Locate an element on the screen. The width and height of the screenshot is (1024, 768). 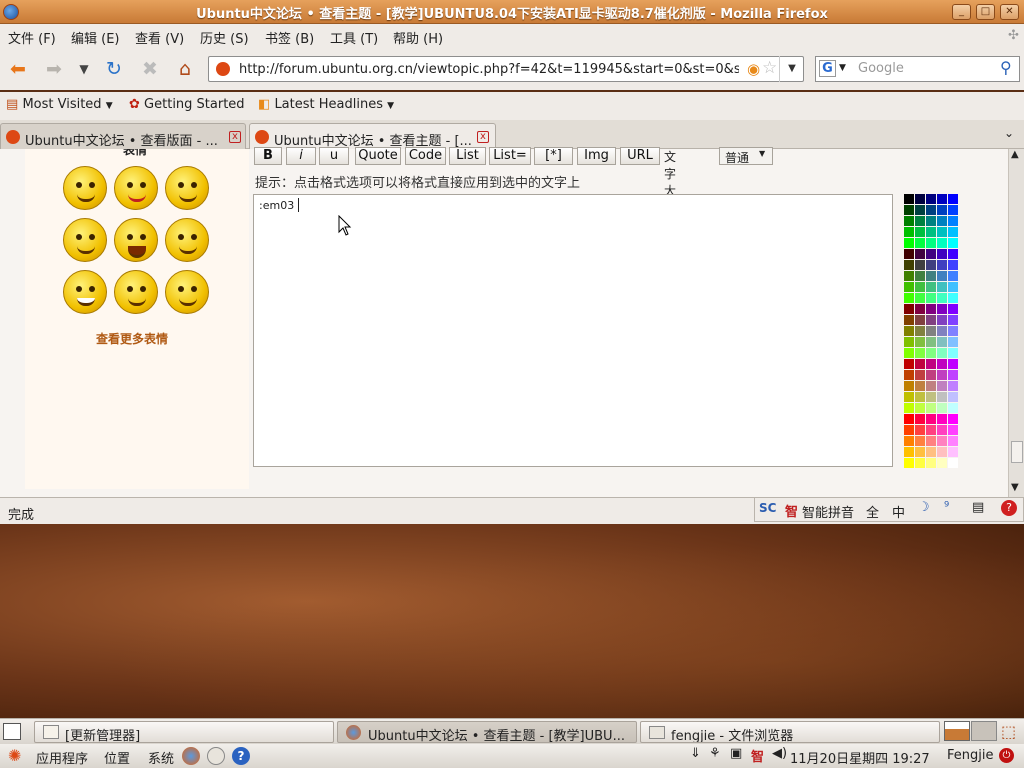
show-desktop-icon is located at coordinates (12, 731).